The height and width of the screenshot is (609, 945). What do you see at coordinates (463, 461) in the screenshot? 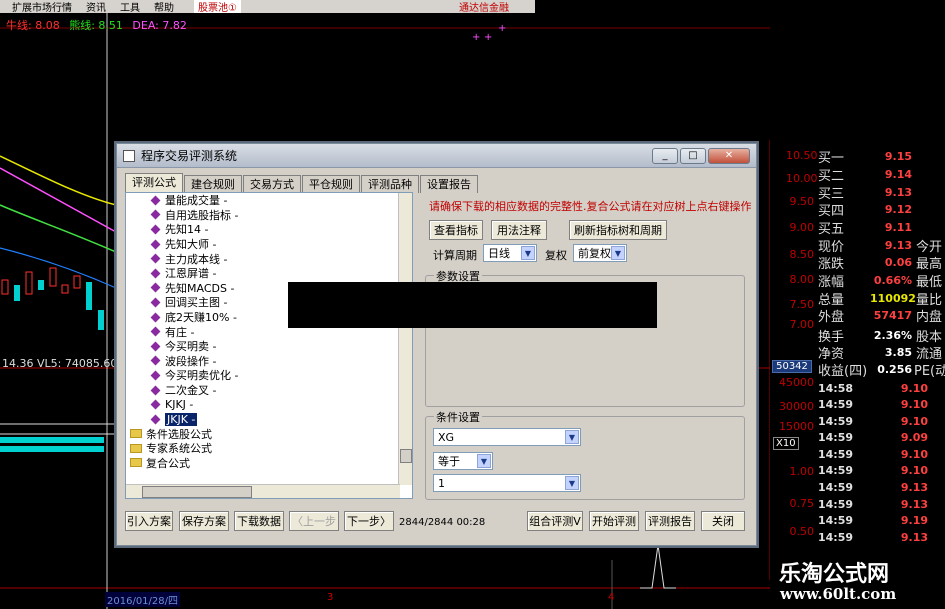
I see `condition-op-select: 等于 ▼` at bounding box center [463, 461].